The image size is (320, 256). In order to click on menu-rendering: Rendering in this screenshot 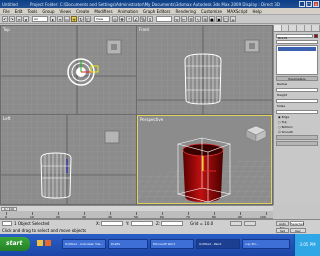, I will do `click(186, 11)`.